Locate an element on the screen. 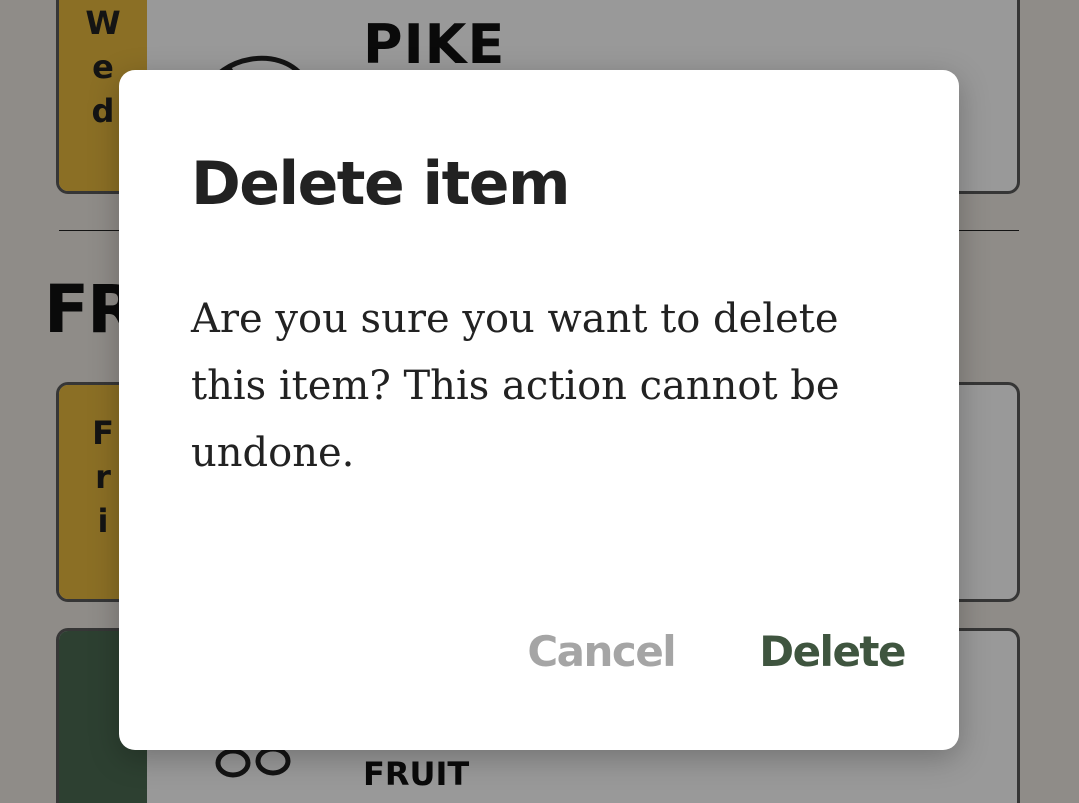  cancel-button: Cancel is located at coordinates (601, 652).